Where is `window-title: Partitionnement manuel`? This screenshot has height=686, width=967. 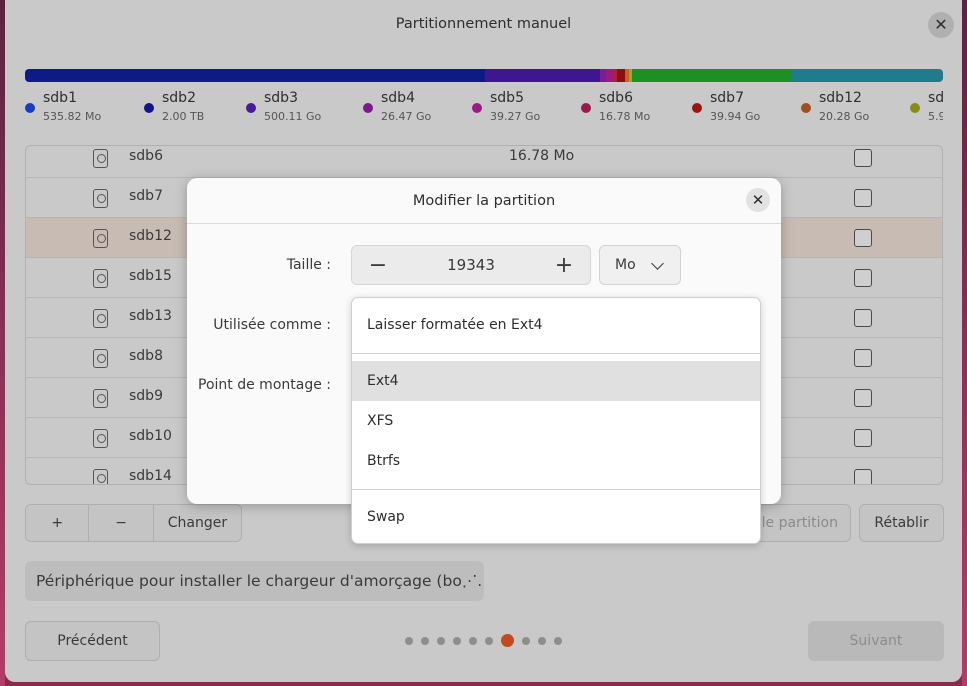
window-title: Partitionnement manuel is located at coordinates (483, 24).